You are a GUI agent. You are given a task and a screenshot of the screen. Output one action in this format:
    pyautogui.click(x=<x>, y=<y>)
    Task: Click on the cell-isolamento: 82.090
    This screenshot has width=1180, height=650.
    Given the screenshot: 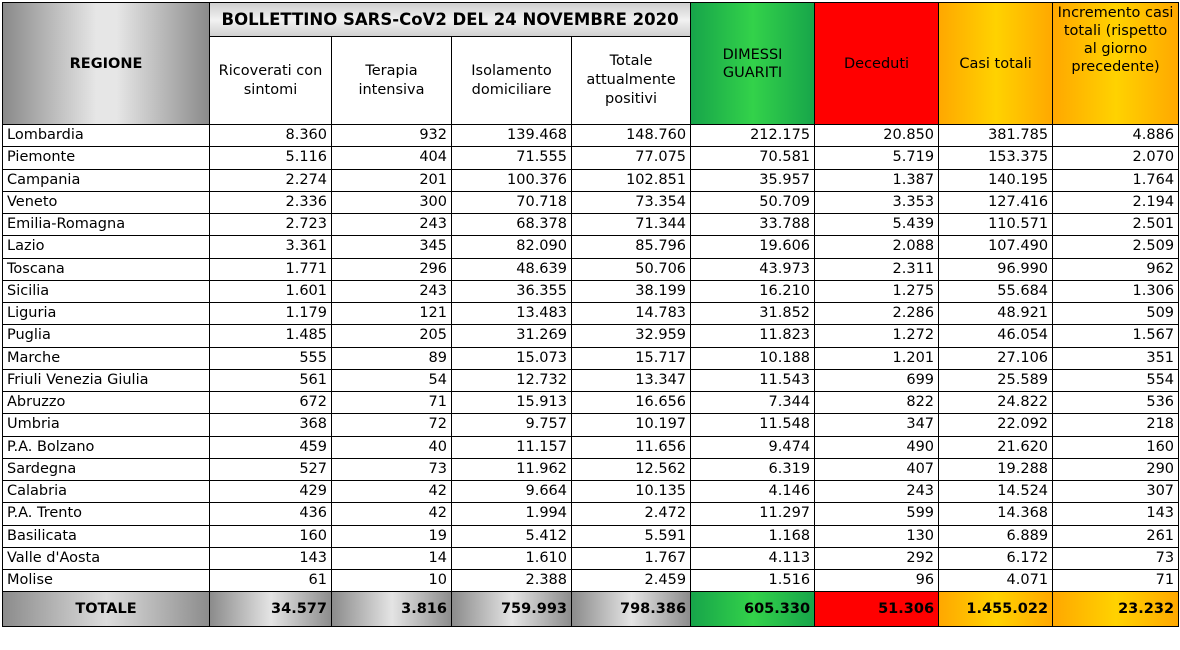 What is the action you would take?
    pyautogui.click(x=511, y=247)
    